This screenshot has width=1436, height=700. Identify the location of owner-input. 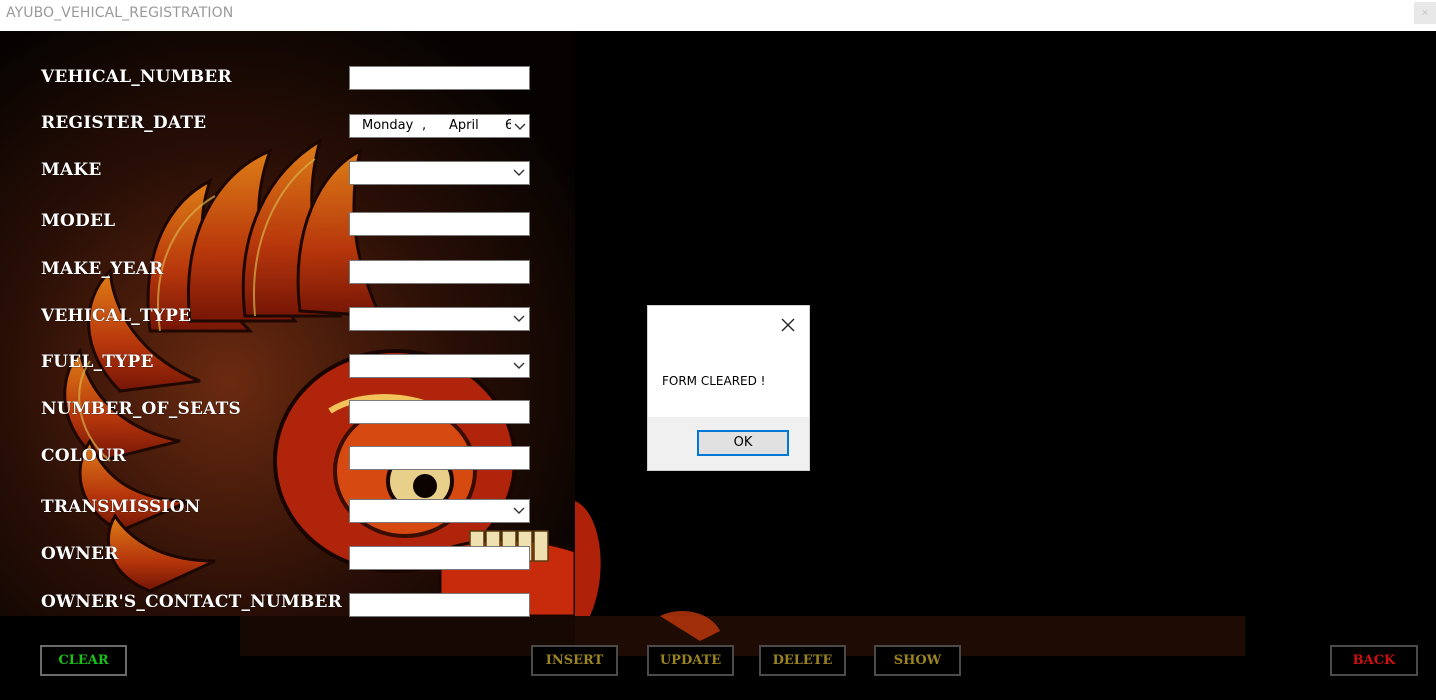
(439, 558).